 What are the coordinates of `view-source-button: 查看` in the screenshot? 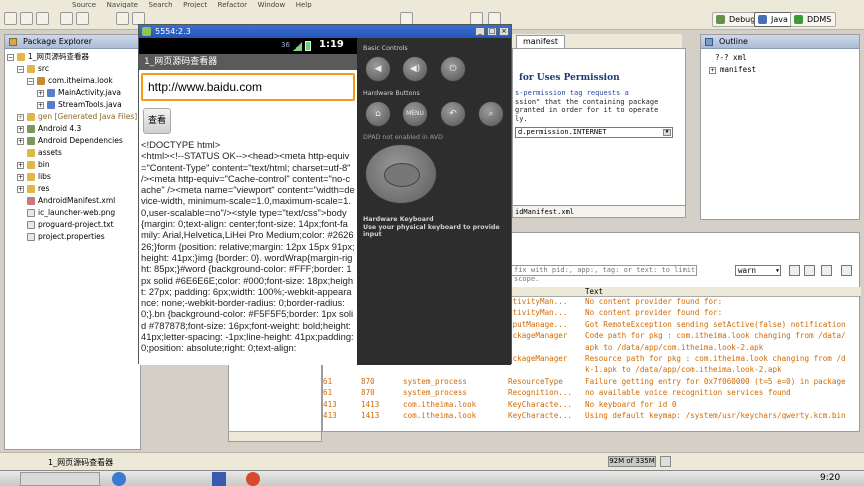 It's located at (157, 121).